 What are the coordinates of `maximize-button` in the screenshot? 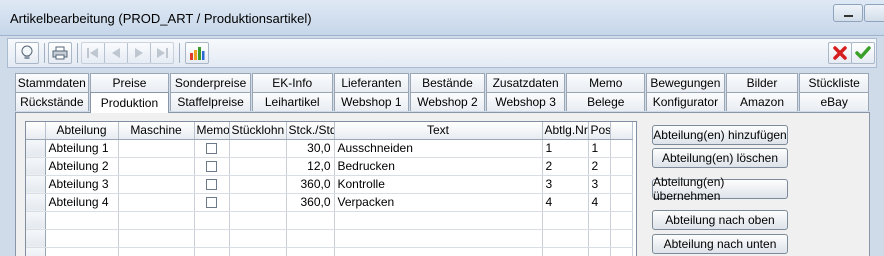 It's located at (874, 13).